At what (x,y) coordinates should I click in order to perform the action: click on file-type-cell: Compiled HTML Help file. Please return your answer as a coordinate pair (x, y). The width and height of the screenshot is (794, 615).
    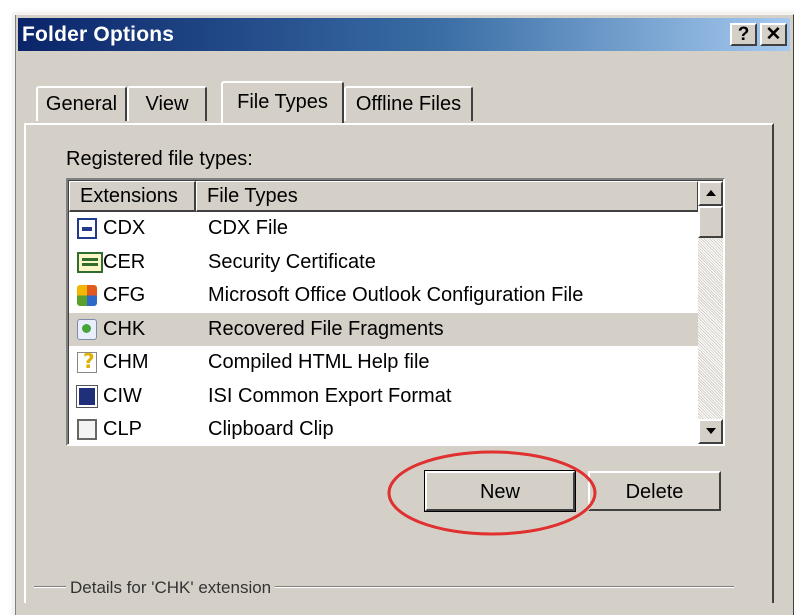
    Looking at the image, I should click on (319, 362).